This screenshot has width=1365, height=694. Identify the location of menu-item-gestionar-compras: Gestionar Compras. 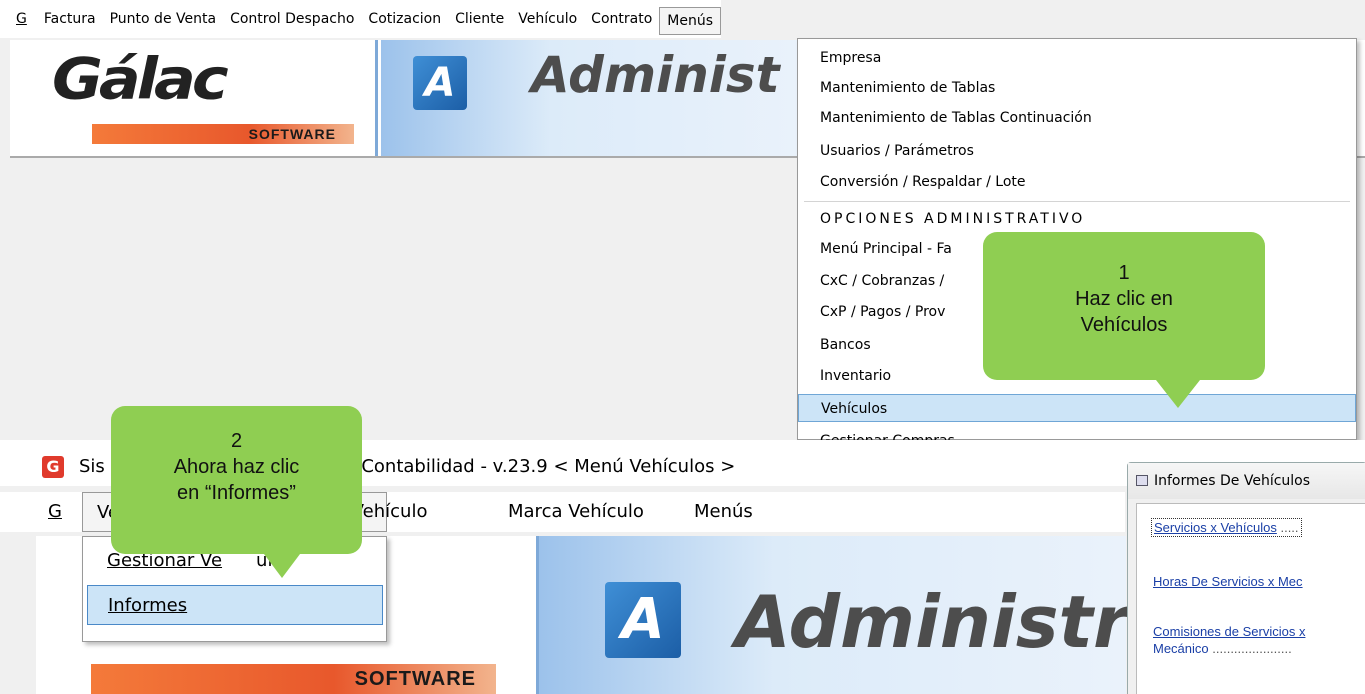
(1077, 433).